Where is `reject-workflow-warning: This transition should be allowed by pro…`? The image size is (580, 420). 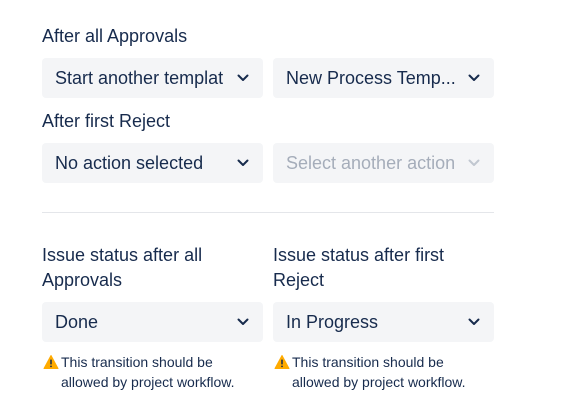 reject-workflow-warning: This transition should be allowed by pro… is located at coordinates (383, 372).